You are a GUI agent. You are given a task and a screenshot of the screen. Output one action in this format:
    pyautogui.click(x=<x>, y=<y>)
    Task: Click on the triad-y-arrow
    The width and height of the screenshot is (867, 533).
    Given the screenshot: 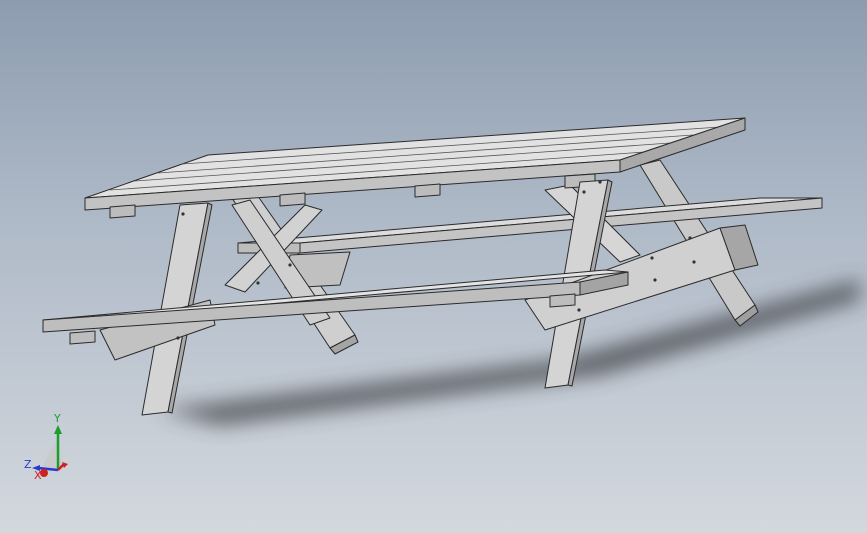 What is the action you would take?
    pyautogui.click(x=58, y=429)
    